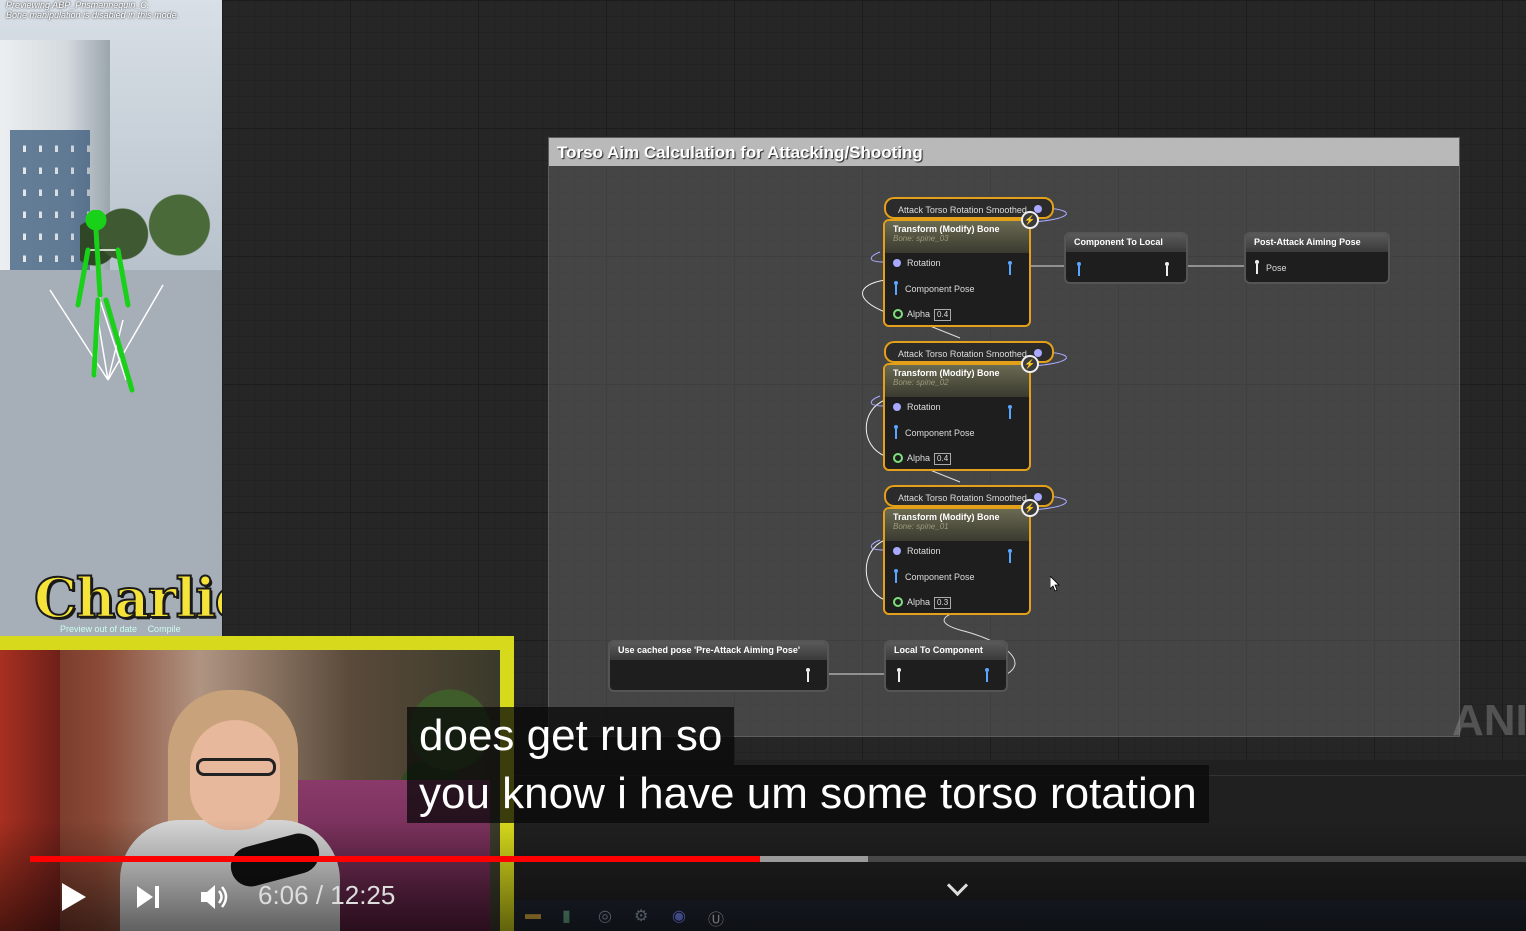 The height and width of the screenshot is (931, 1526). I want to click on node-header: Post-Attack Aiming Pose, so click(1317, 243).